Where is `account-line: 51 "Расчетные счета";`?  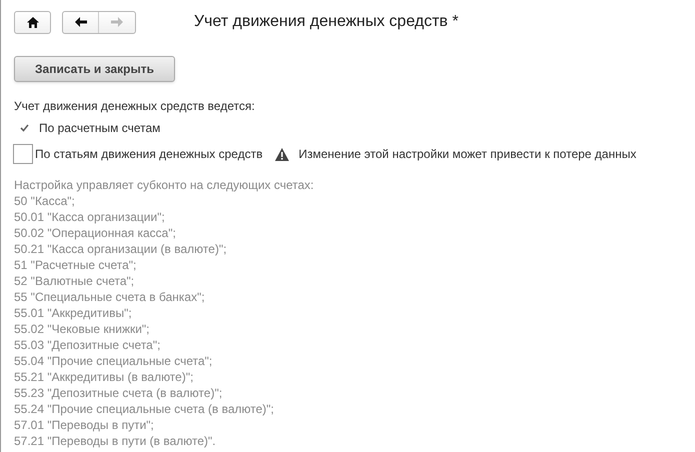 account-line: 51 "Расчетные счета"; is located at coordinates (75, 265).